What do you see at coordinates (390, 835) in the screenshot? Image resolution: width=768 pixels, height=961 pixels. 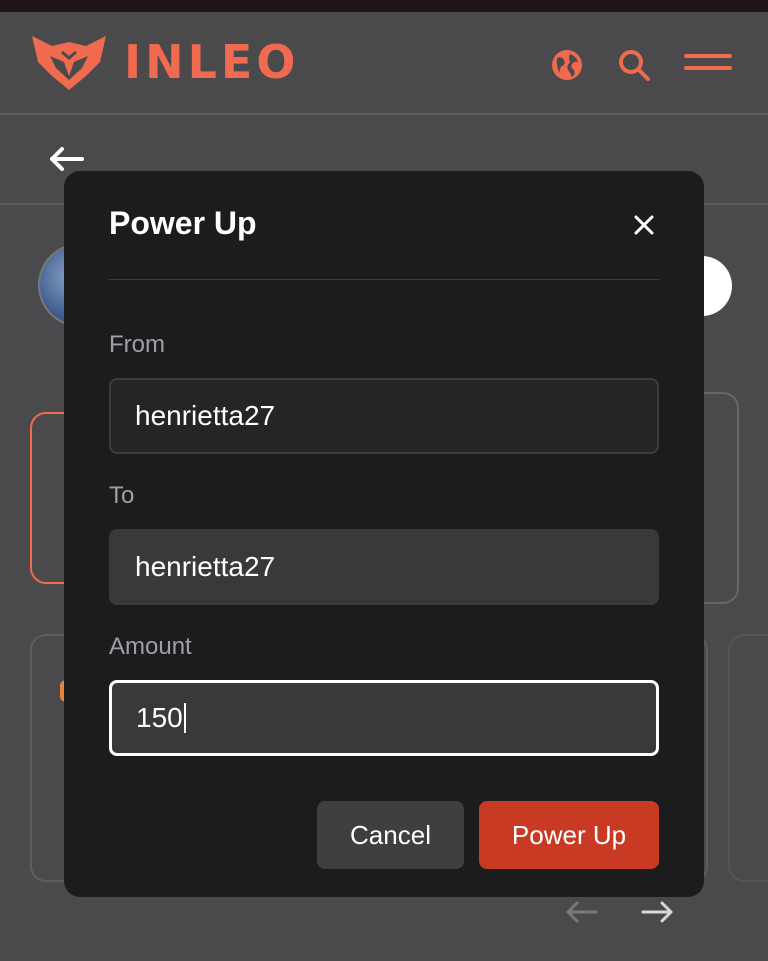 I see `cancel-button: Cancel` at bounding box center [390, 835].